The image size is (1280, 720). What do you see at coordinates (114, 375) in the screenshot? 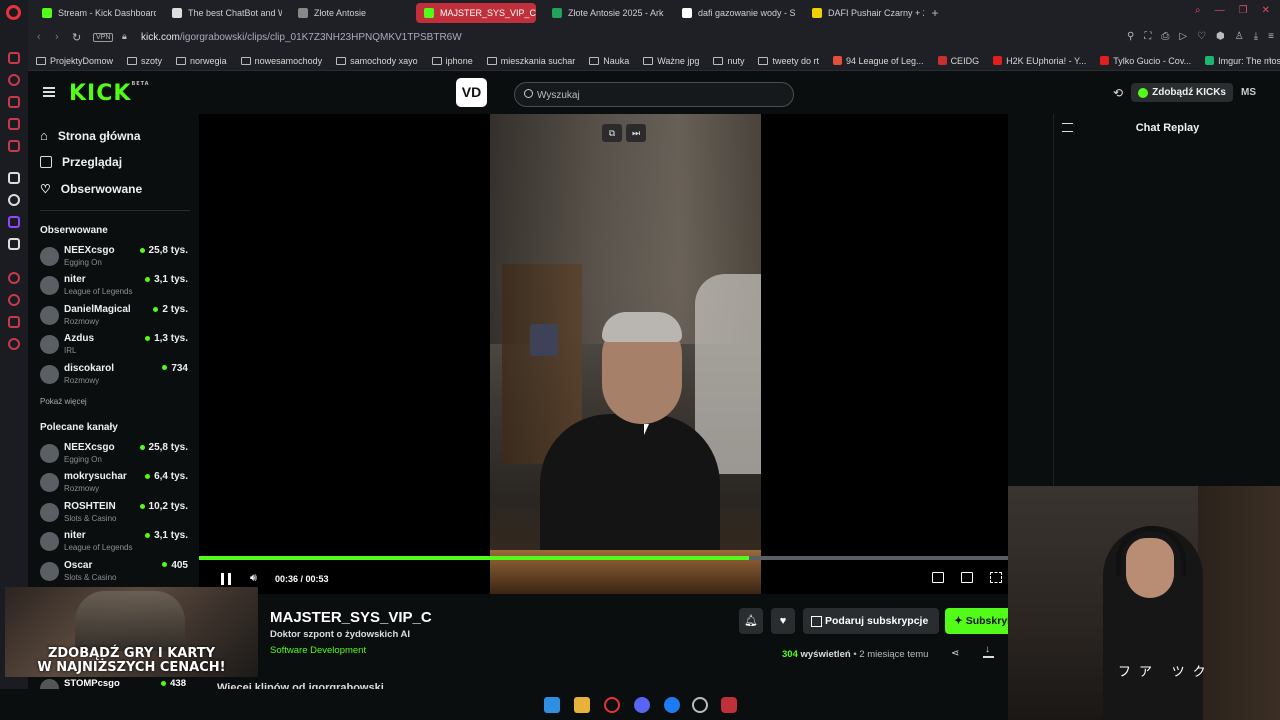
I see `channel-item: discokarol Rozmowy 734` at bounding box center [114, 375].